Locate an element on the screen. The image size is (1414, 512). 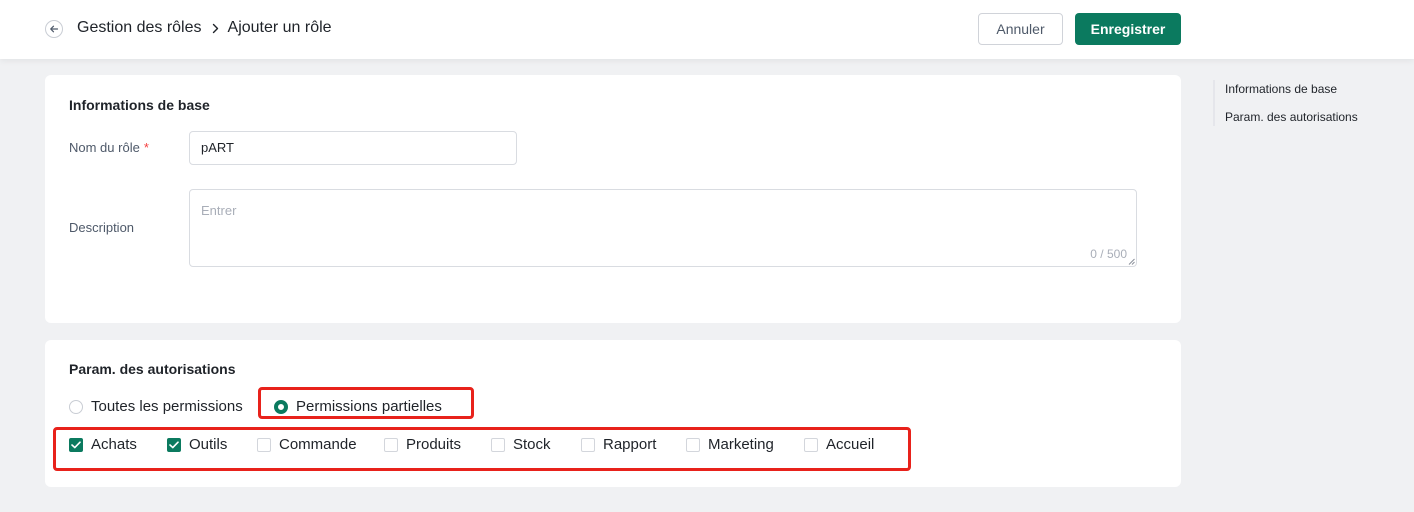
radio-all-label: Toutes les permissions is located at coordinates (167, 406).